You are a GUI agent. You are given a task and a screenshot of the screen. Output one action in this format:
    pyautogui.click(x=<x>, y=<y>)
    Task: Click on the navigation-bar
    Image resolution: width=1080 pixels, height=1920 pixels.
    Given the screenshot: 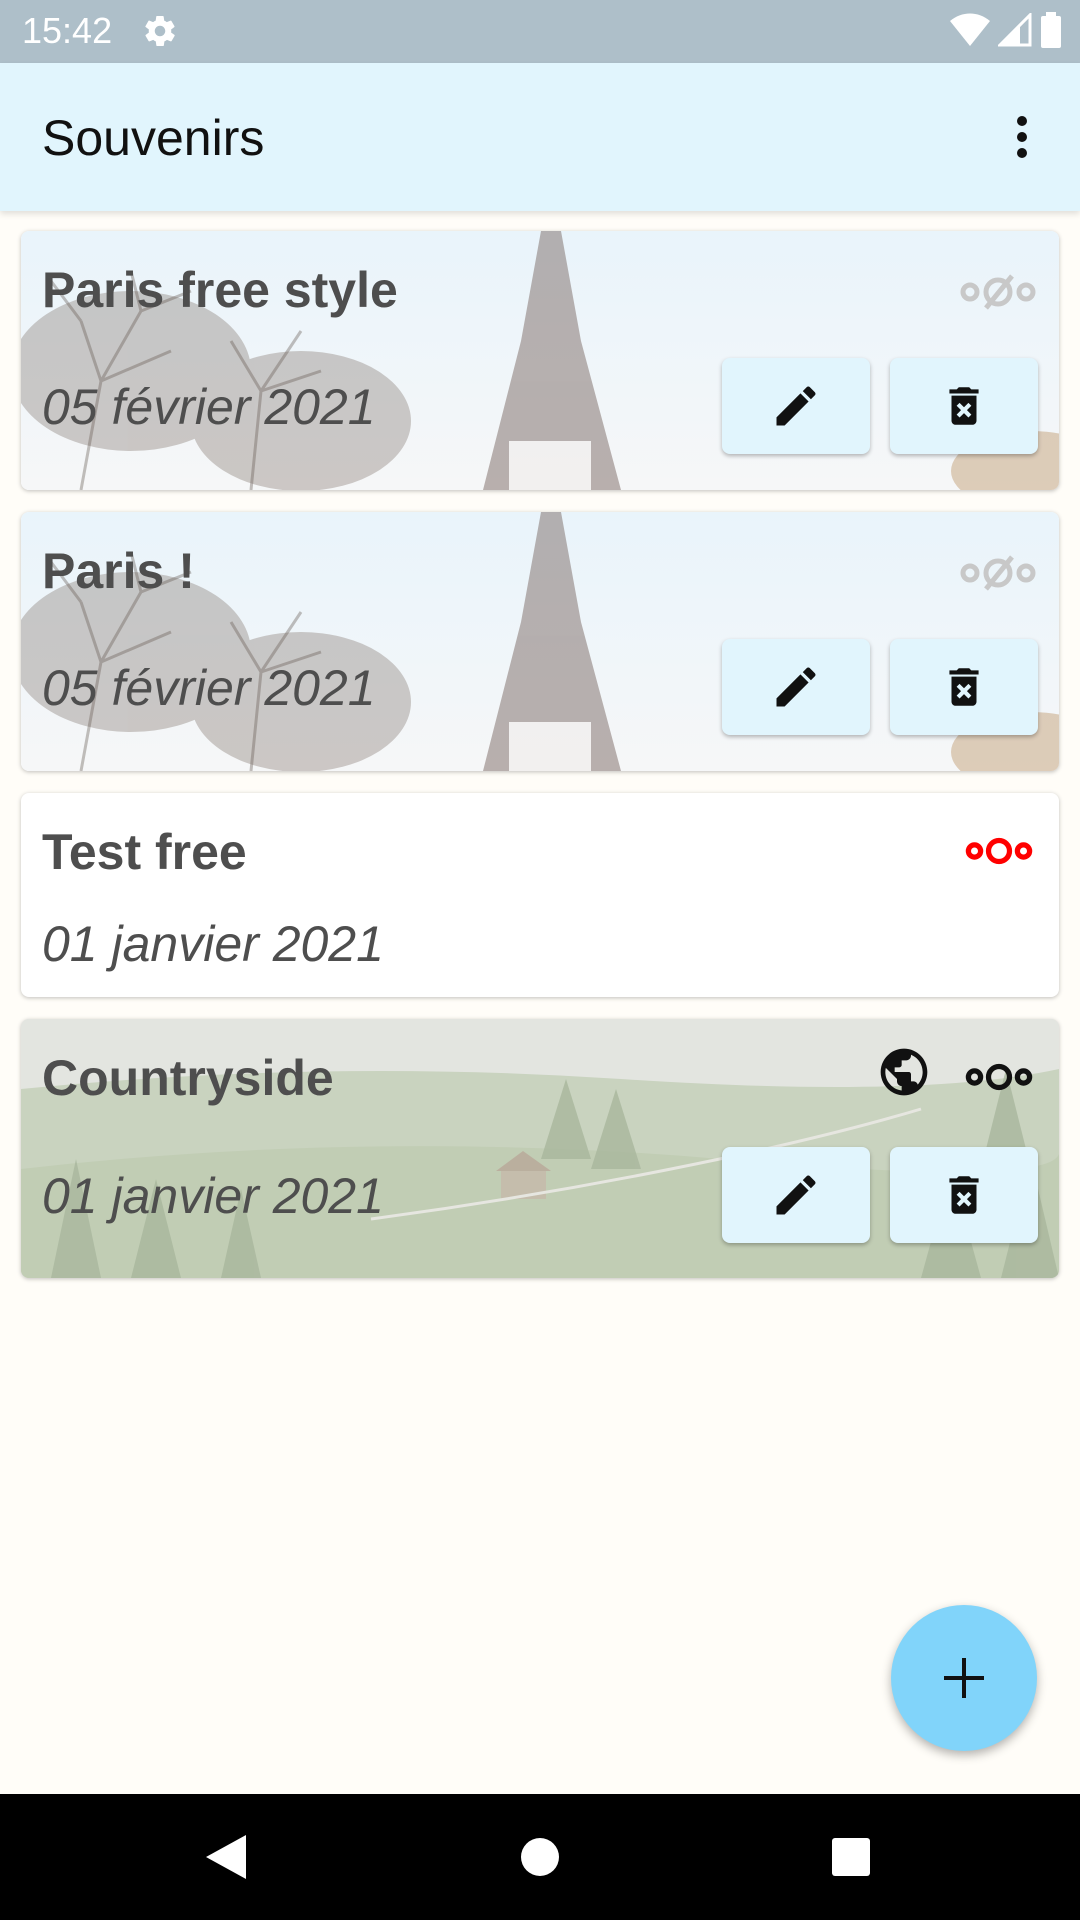 What is the action you would take?
    pyautogui.click(x=540, y=1857)
    